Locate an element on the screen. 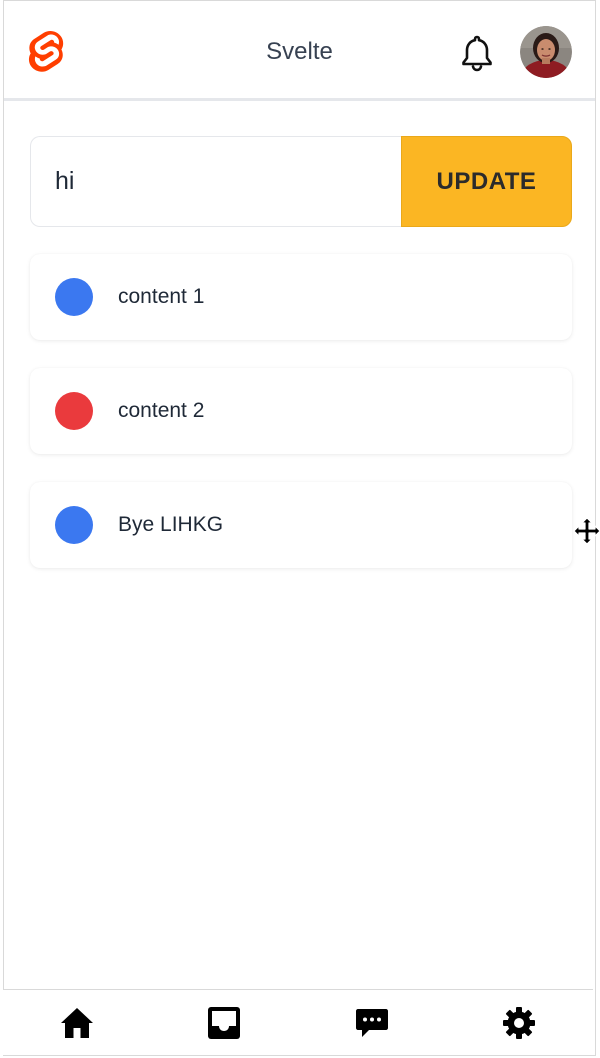  move-cursor-icon is located at coordinates (586, 531).